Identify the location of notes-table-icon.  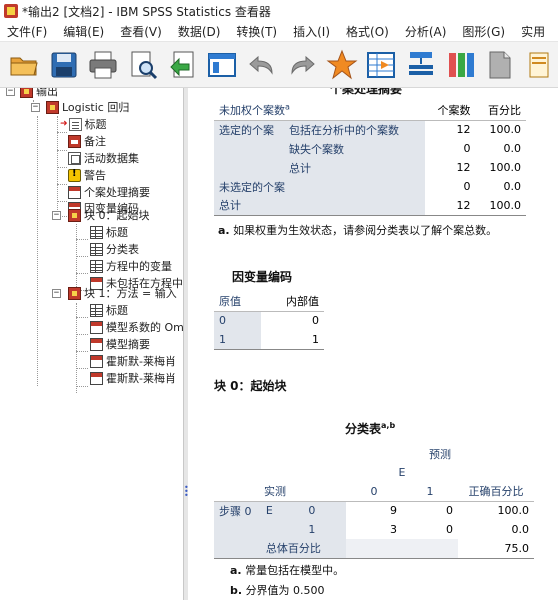
(74, 141).